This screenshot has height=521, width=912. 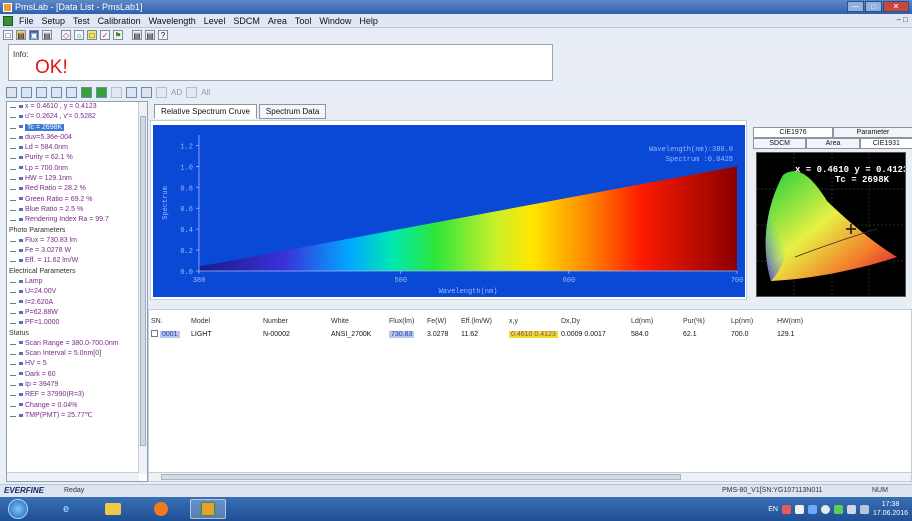 What do you see at coordinates (833, 143) in the screenshot?
I see `tab-area: Area` at bounding box center [833, 143].